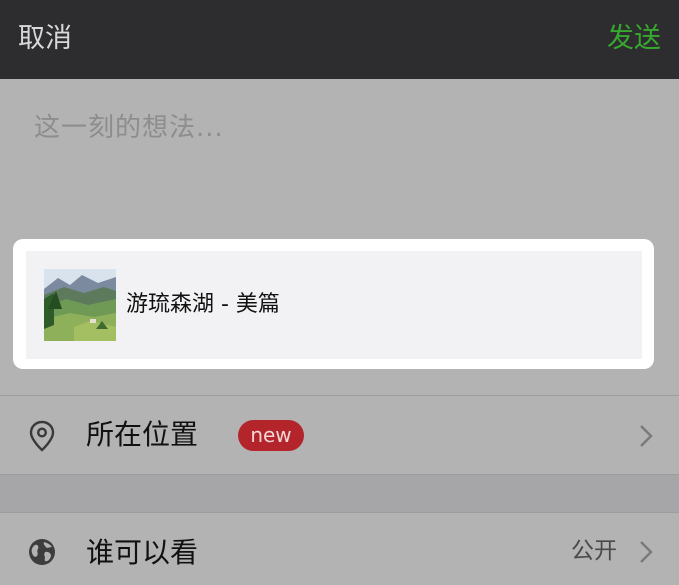  Describe the element at coordinates (271, 435) in the screenshot. I see `new-badge: new` at that location.